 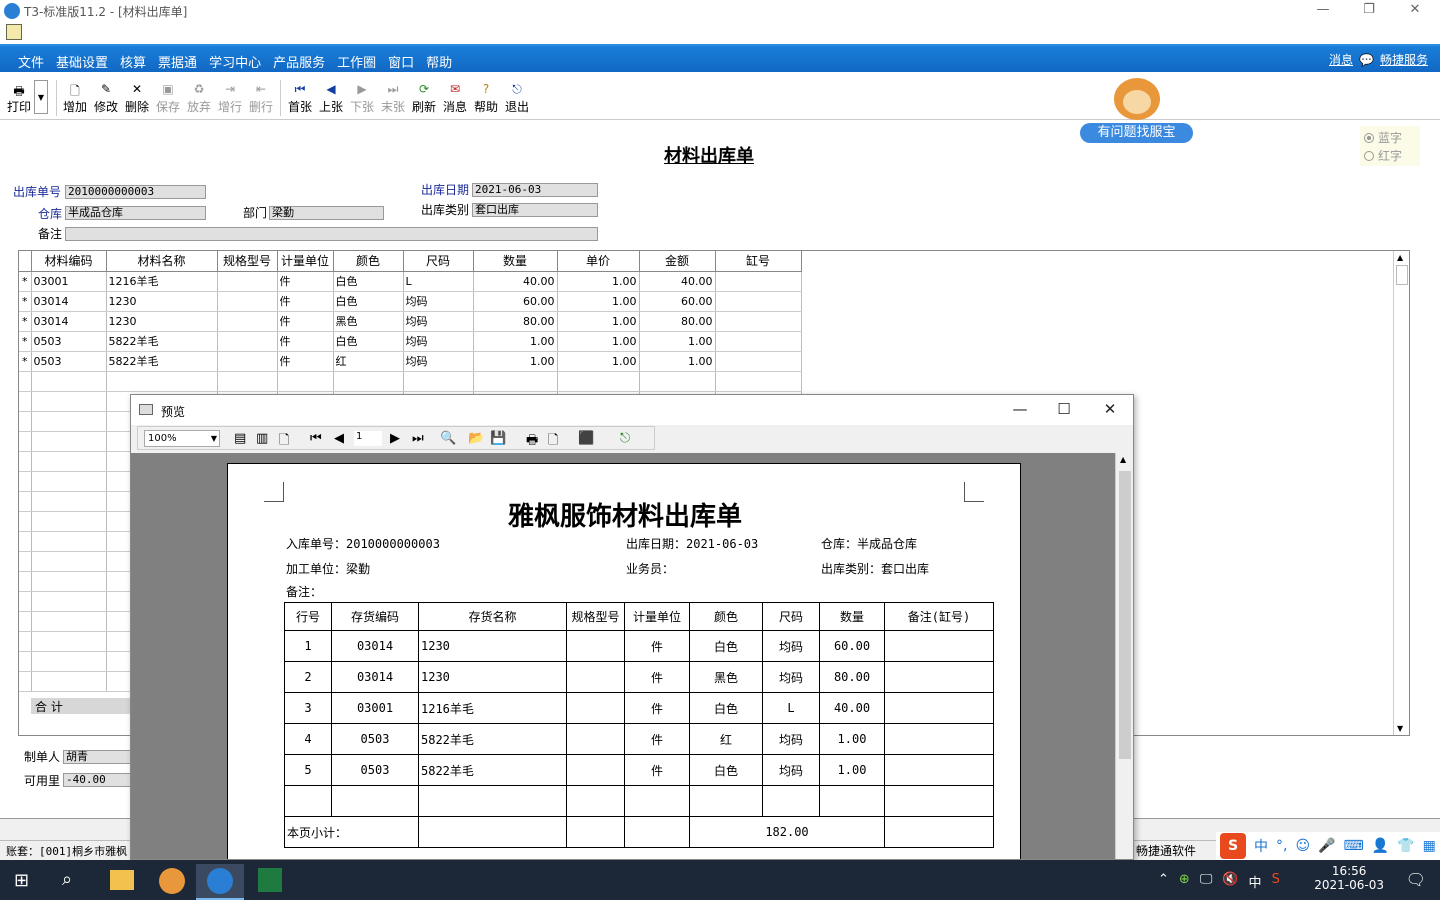 I want to click on chevron-up-icon: ⌃, so click(x=1163, y=881).